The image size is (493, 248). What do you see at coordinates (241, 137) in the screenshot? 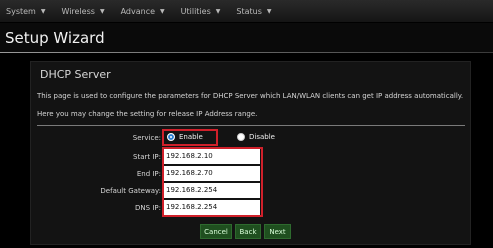
I see `radio-disable` at bounding box center [241, 137].